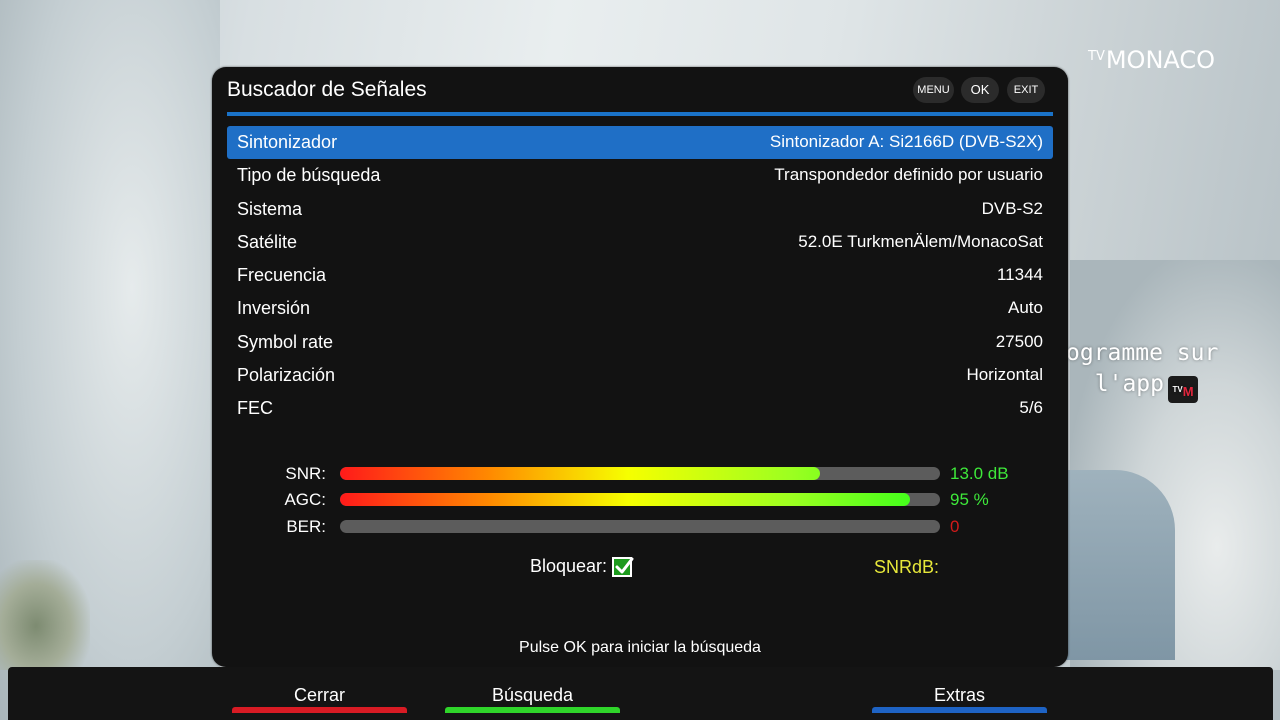 Image resolution: width=1280 pixels, height=720 pixels. Describe the element at coordinates (1160, 60) in the screenshot. I see `channel-logo-name: MONACO` at that location.